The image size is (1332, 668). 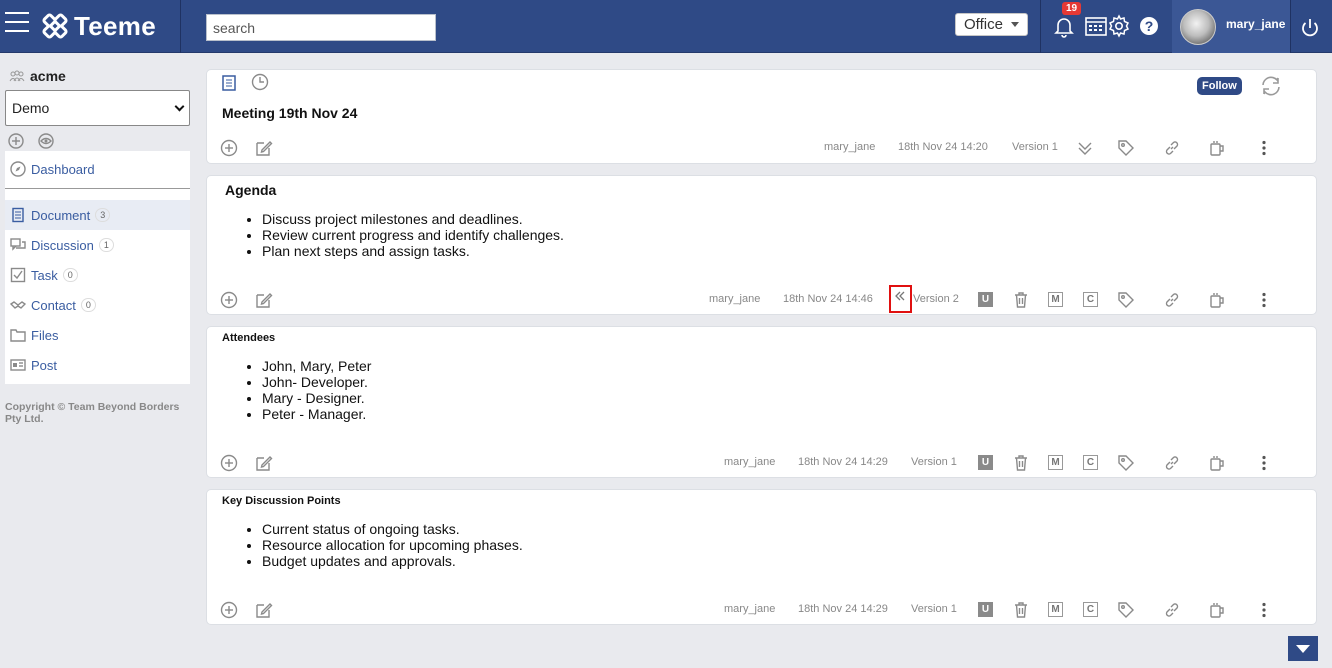 I want to click on sidebar-item-label: Document, so click(x=61, y=215).